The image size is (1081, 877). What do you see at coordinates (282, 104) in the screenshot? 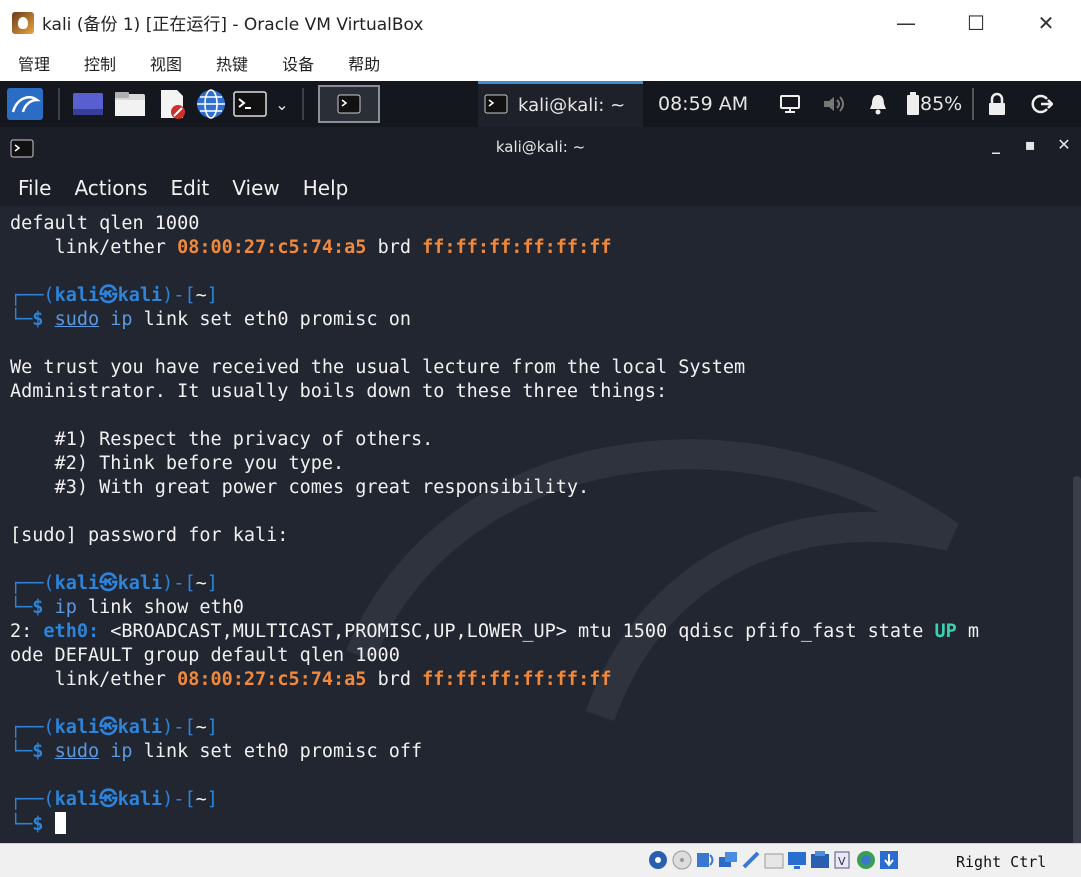
I see `chevron-down-icon: ⌄` at bounding box center [282, 104].